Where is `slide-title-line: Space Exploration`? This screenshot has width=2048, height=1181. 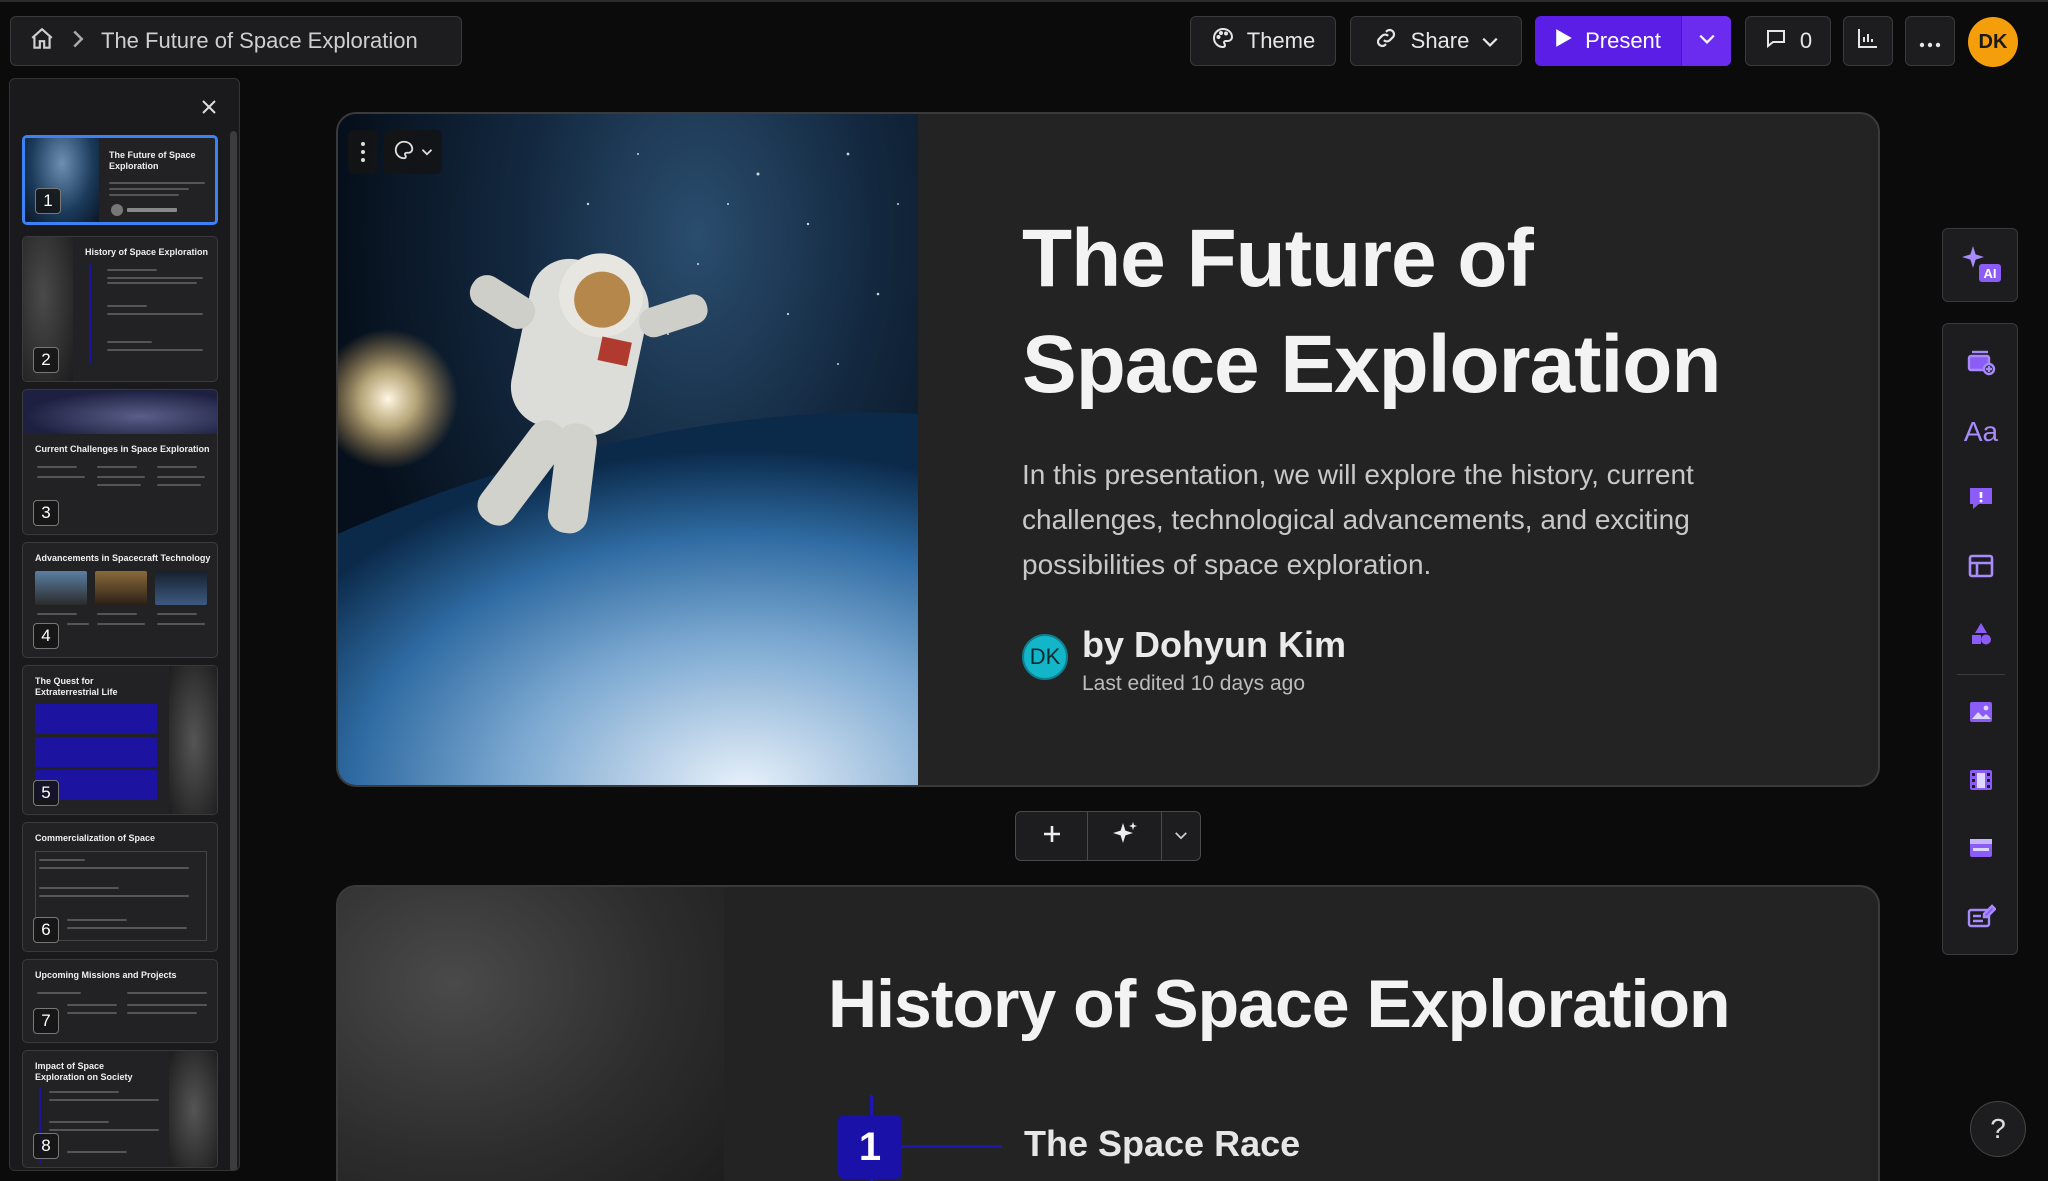 slide-title-line: Space Exploration is located at coordinates (1371, 364).